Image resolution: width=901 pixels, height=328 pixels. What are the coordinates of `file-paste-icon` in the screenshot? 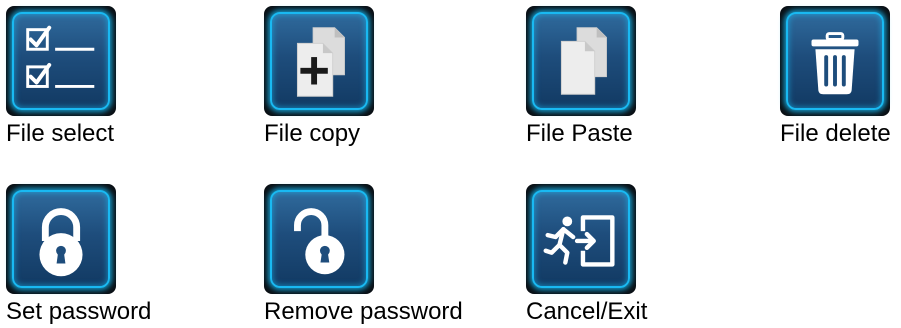 It's located at (583, 61).